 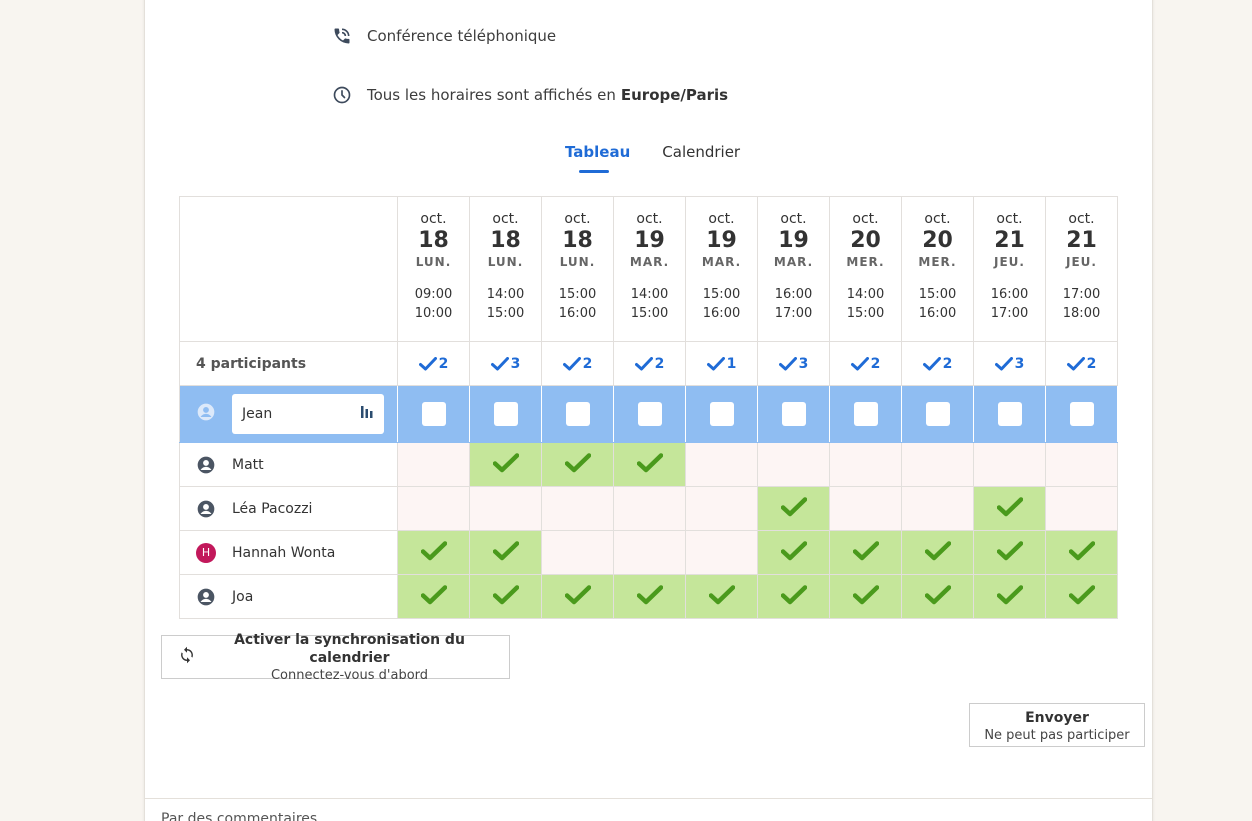 I want to click on date-option-header: oct. 21 JEU. 16:00 17:00, so click(x=1009, y=269).